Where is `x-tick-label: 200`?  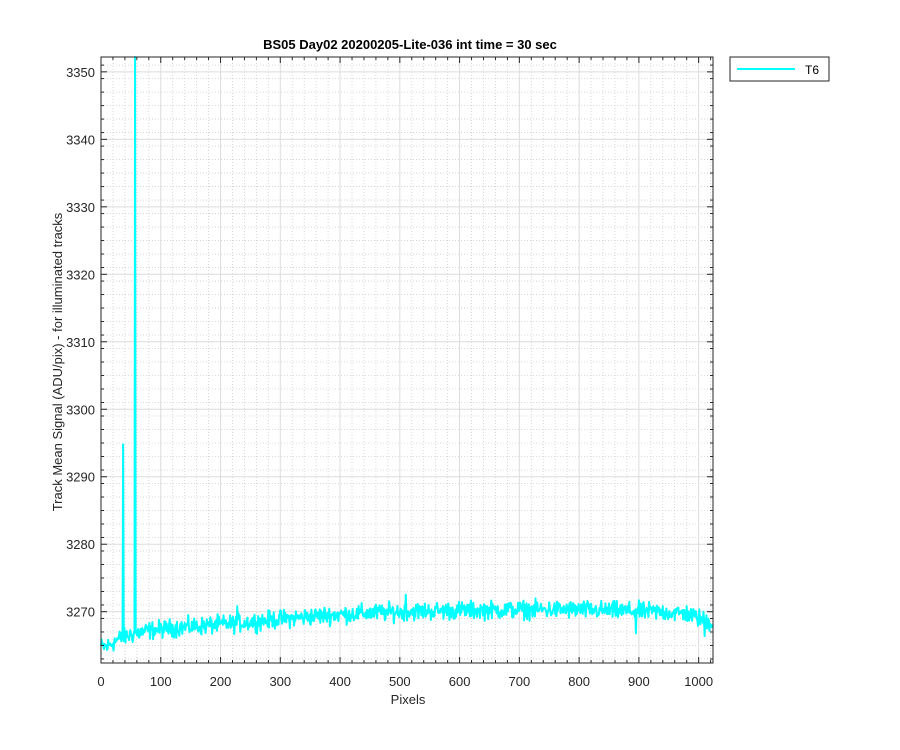 x-tick-label: 200 is located at coordinates (221, 681).